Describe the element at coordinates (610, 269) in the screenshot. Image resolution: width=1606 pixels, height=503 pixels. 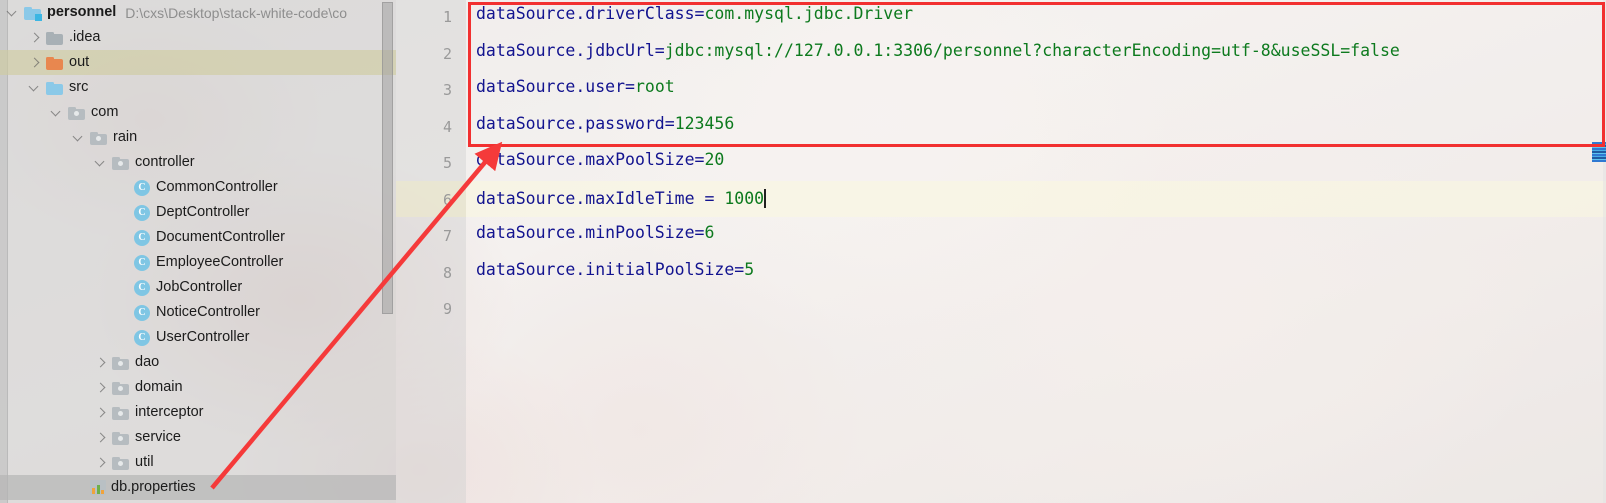
I see `property-key: dataSource.initialPoolSize=` at that location.